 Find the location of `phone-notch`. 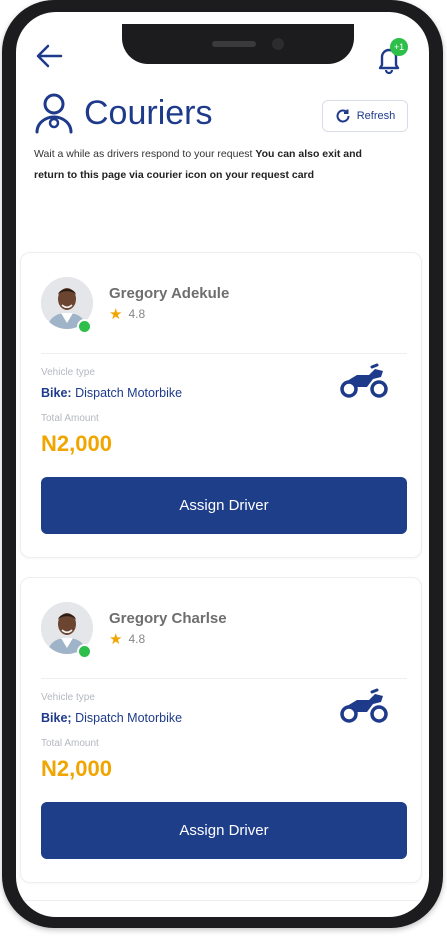

phone-notch is located at coordinates (238, 44).